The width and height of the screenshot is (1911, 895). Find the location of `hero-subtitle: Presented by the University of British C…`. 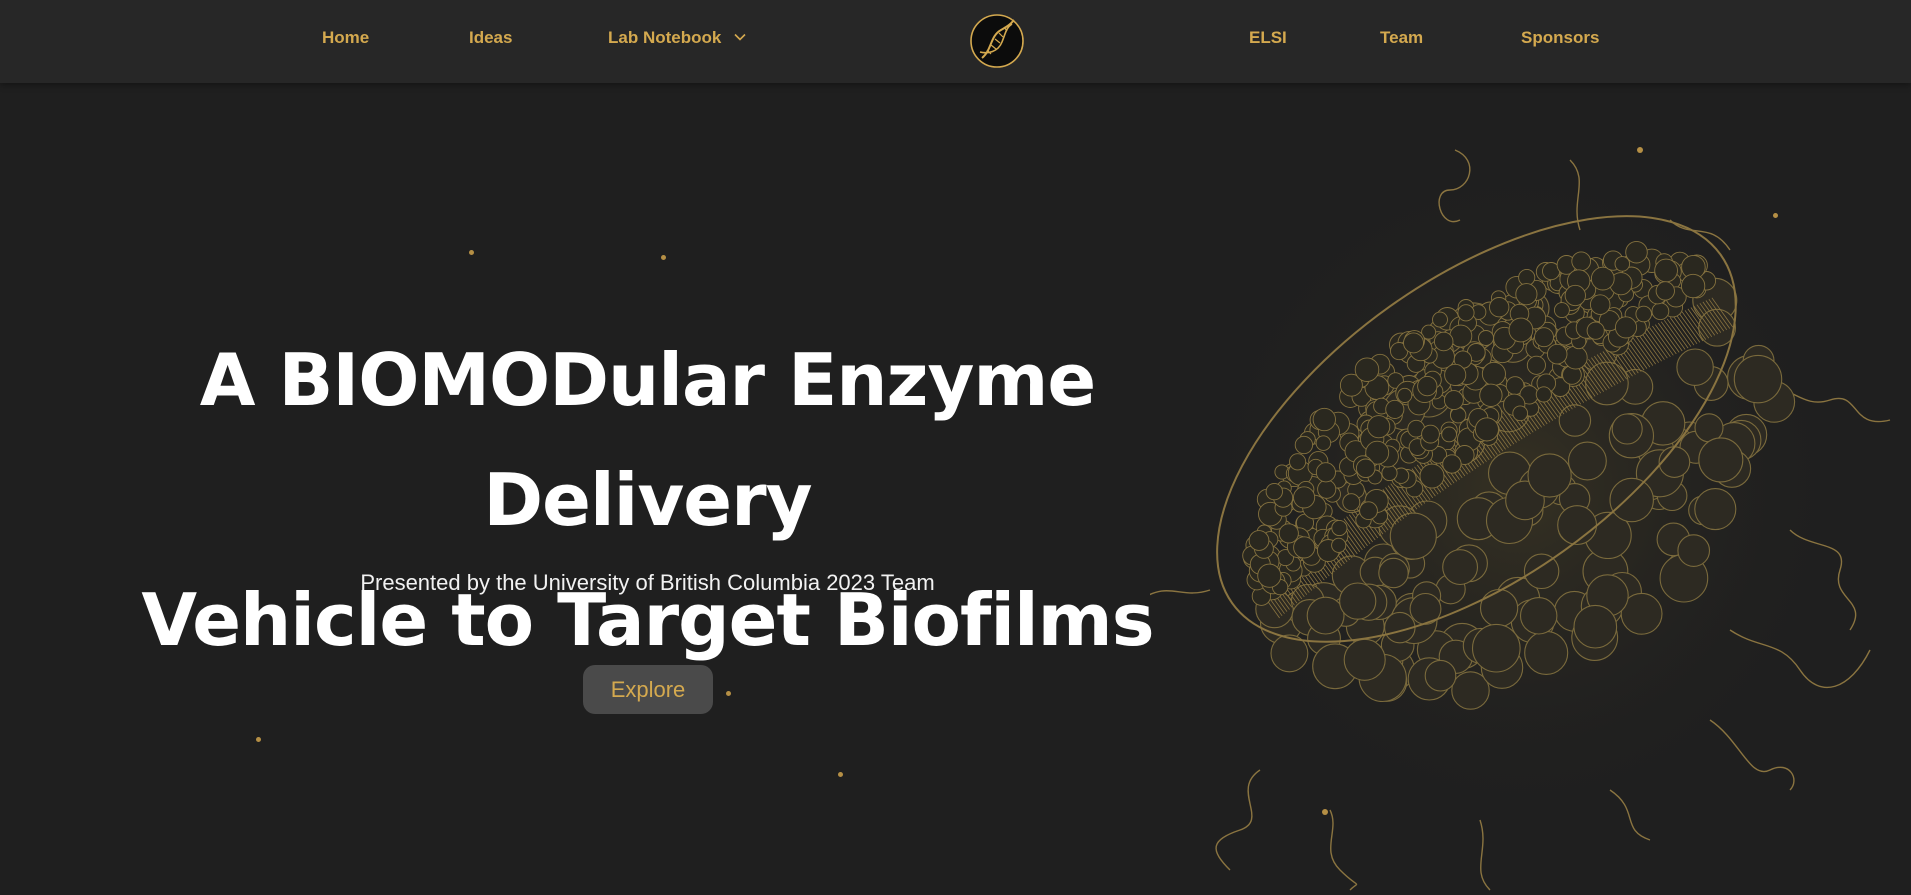

hero-subtitle: Presented by the University of British C… is located at coordinates (647, 582).